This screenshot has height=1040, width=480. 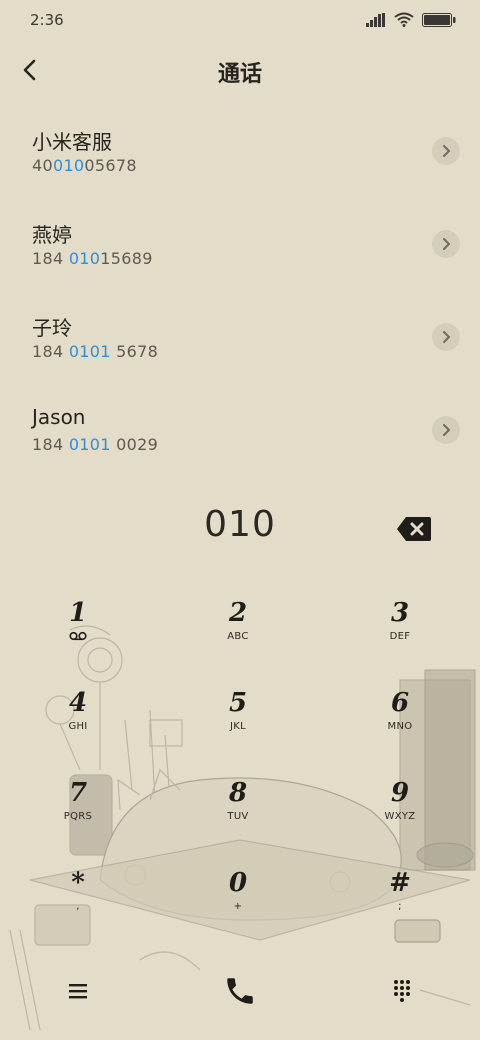 What do you see at coordinates (52, 235) in the screenshot?
I see `contact-name: 燕婷` at bounding box center [52, 235].